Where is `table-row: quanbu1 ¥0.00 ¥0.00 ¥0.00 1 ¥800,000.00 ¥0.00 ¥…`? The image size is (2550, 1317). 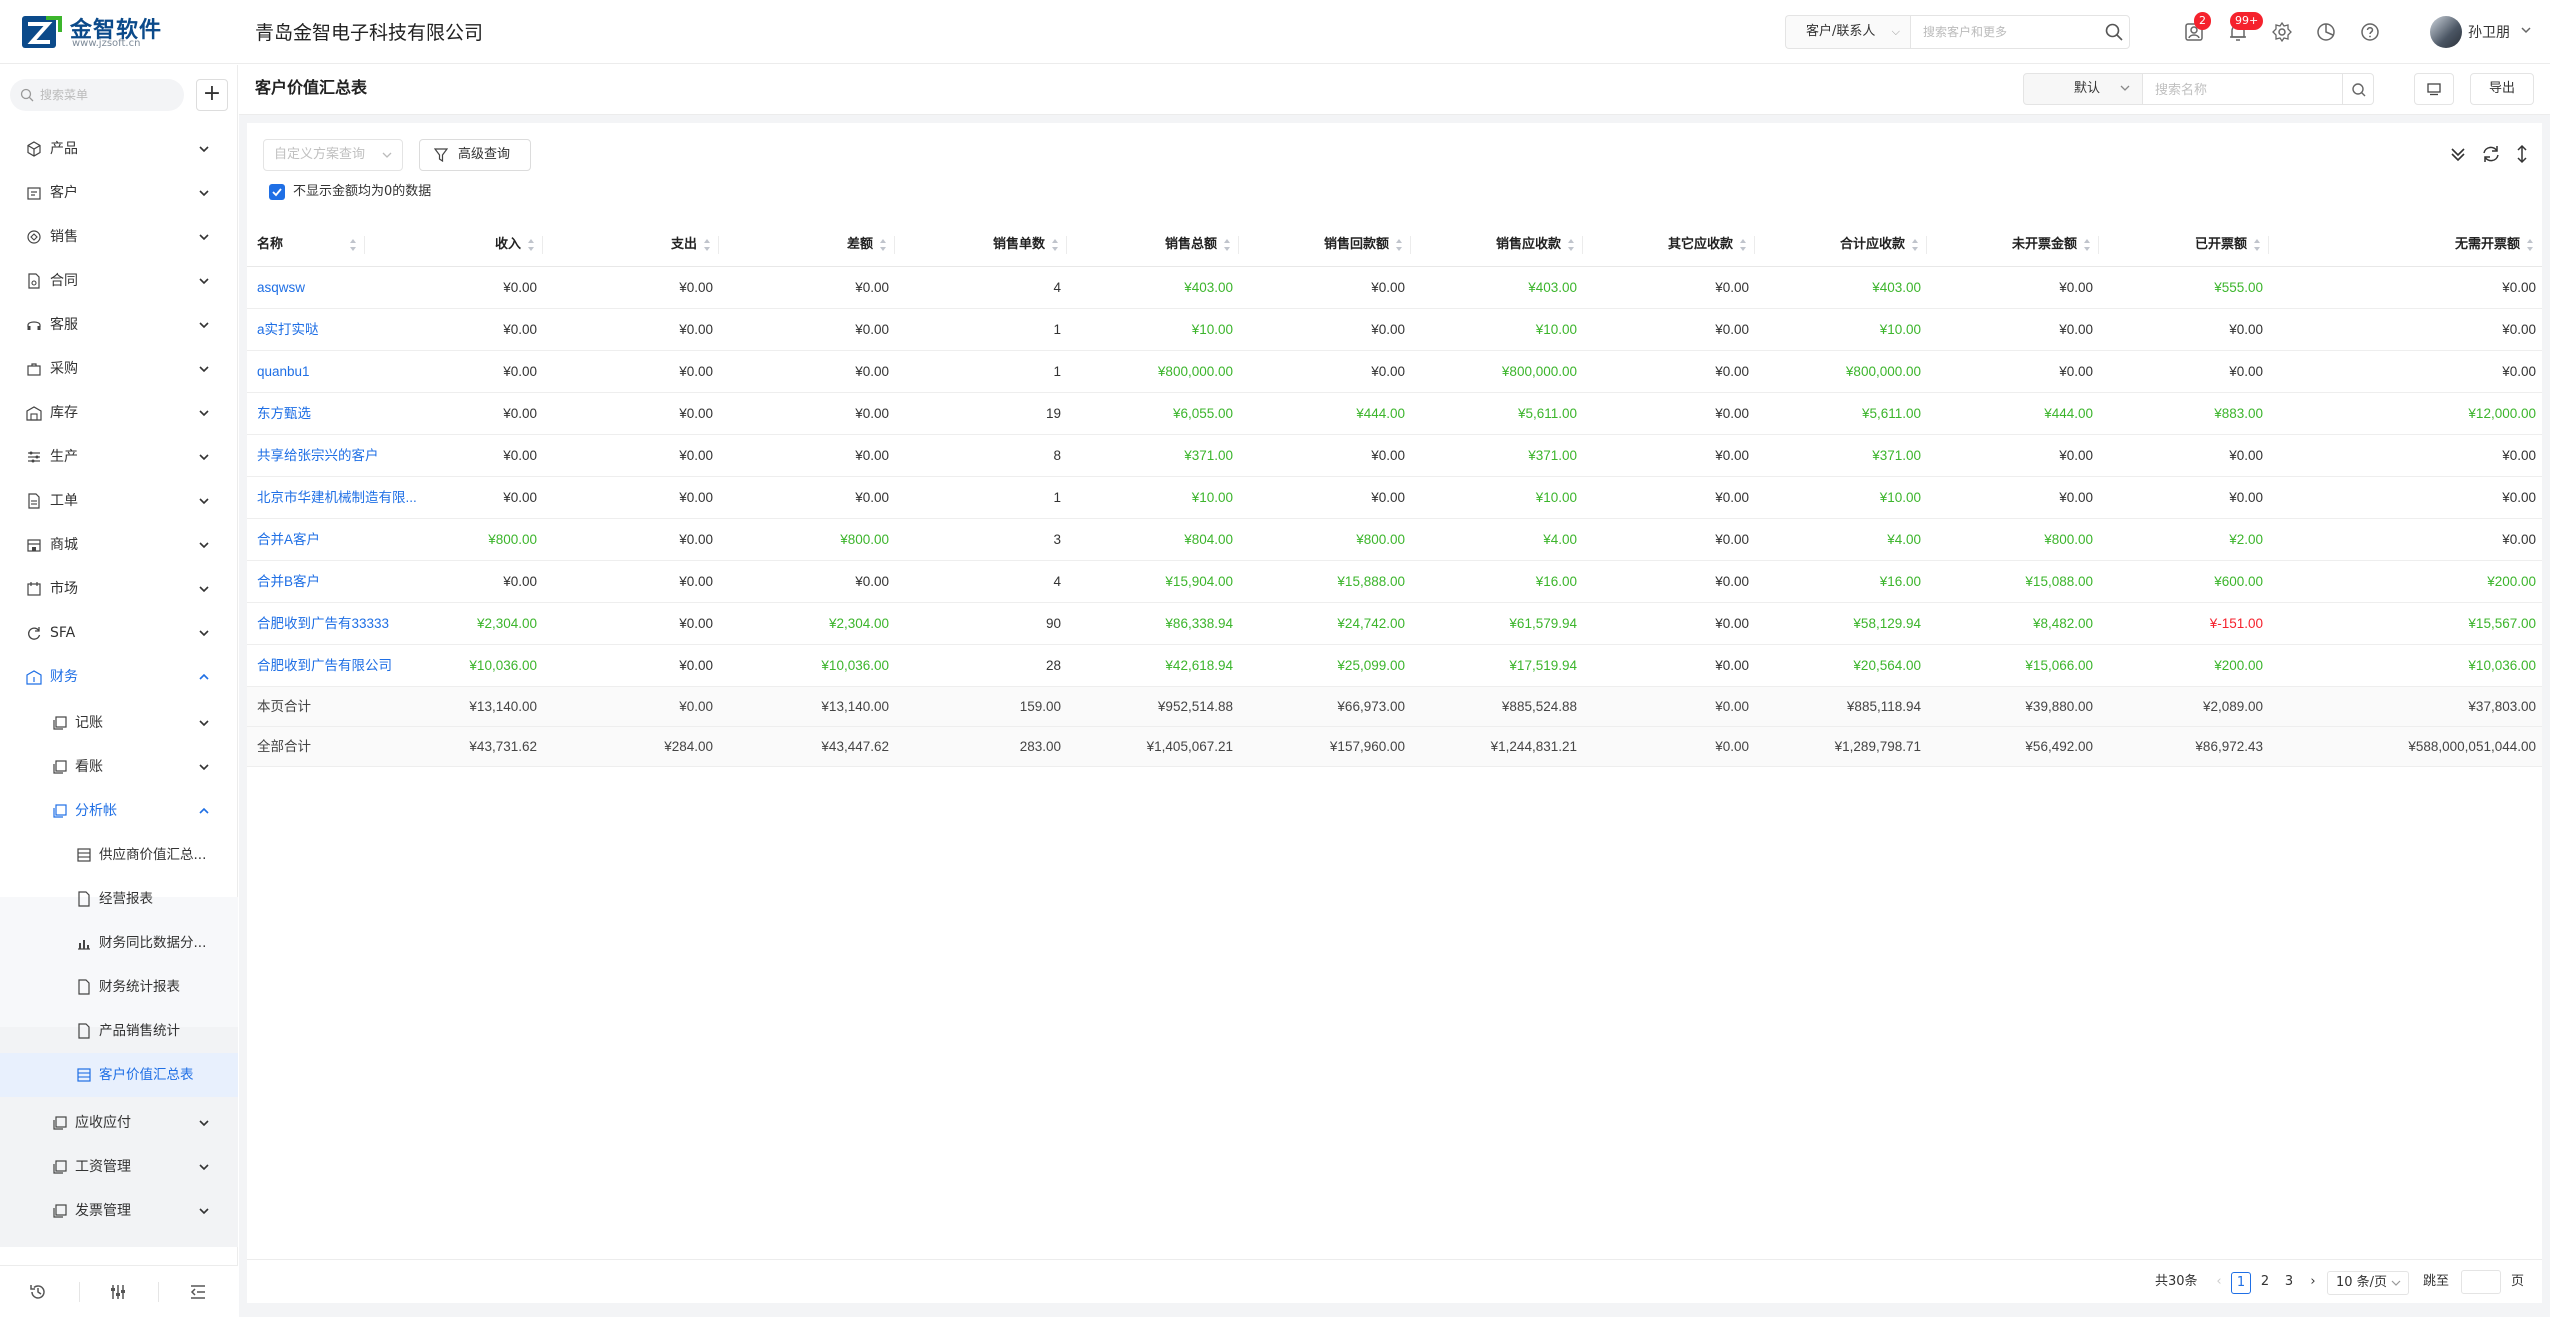
table-row: quanbu1 ¥0.00 ¥0.00 ¥0.00 1 ¥800,000.00 ¥0.00 ¥… is located at coordinates (1394, 372).